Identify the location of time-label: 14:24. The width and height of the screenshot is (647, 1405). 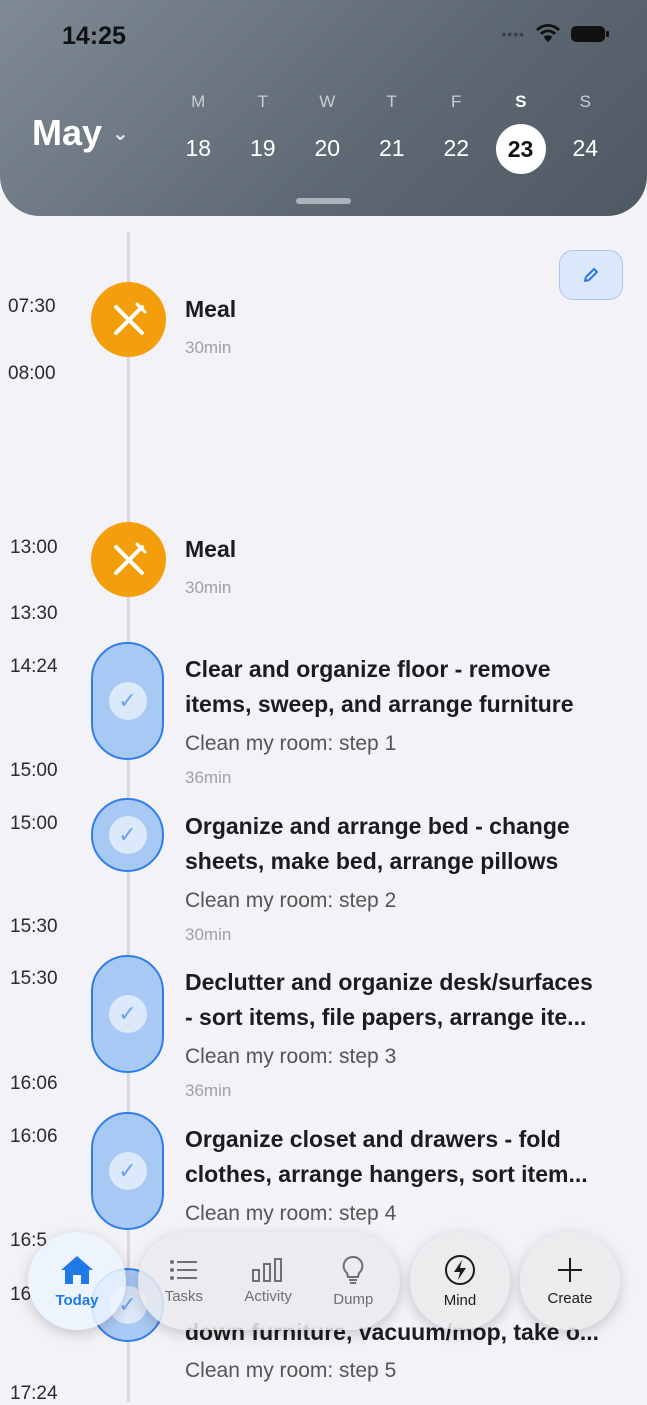
(34, 666).